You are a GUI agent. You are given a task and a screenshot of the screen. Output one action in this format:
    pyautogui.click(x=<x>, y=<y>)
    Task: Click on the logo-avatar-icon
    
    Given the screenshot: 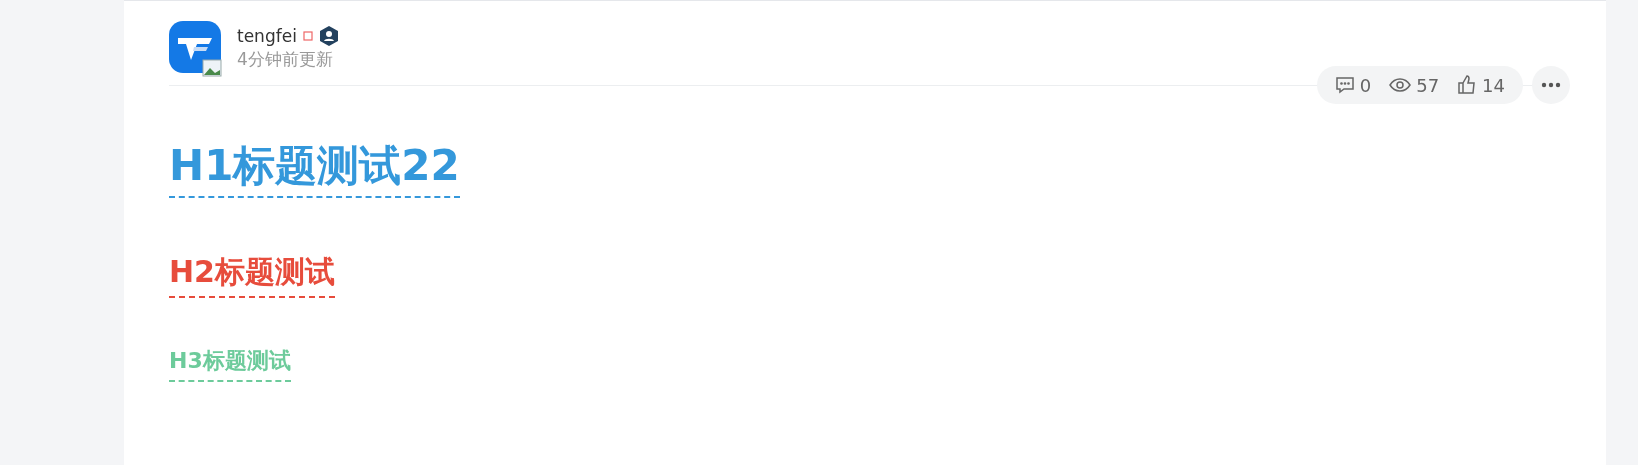 What is the action you would take?
    pyautogui.click(x=195, y=47)
    